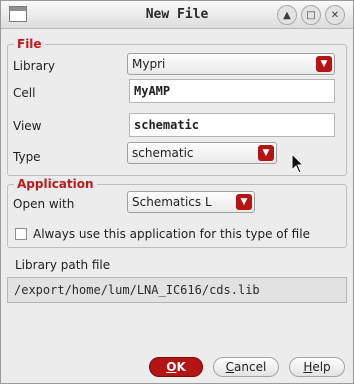  Describe the element at coordinates (177, 290) in the screenshot. I see `library-path-field: /export/home/lum/LNA_IC616/cds.lib` at that location.